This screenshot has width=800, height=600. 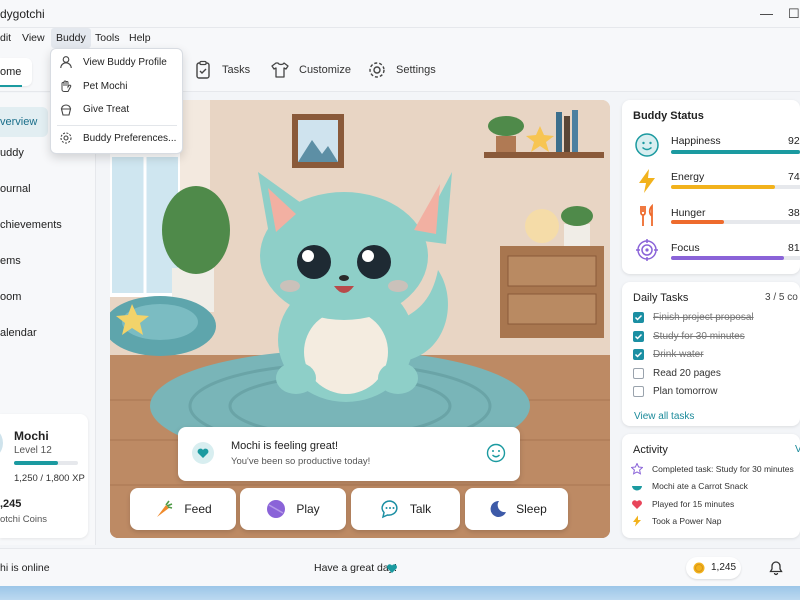 I want to click on bell-icon, so click(x=776, y=568).